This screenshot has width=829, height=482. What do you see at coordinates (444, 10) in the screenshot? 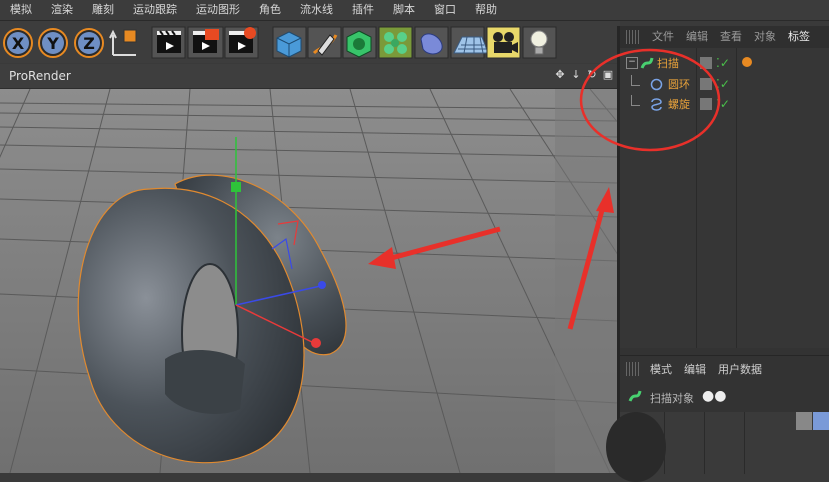
I see `menu-window: 窗口` at bounding box center [444, 10].